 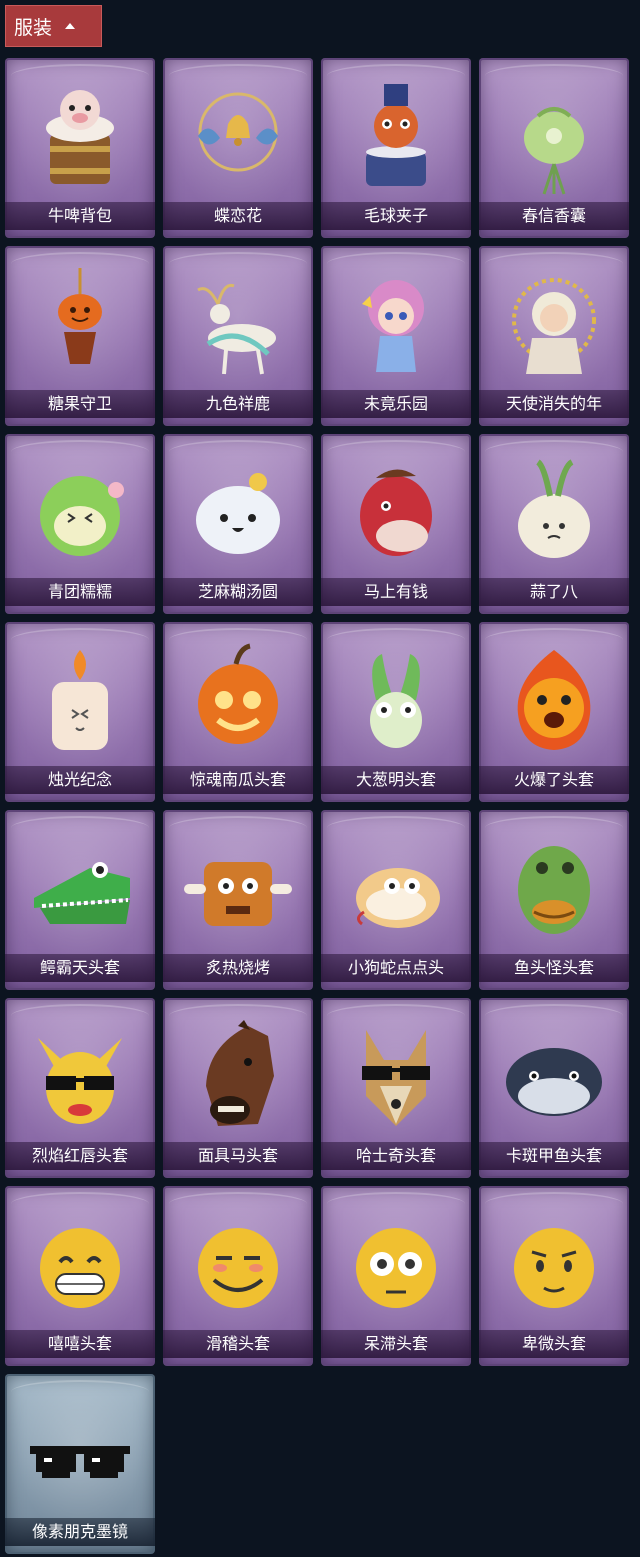 What do you see at coordinates (238, 216) in the screenshot?
I see `item-name: 蝶恋花` at bounding box center [238, 216].